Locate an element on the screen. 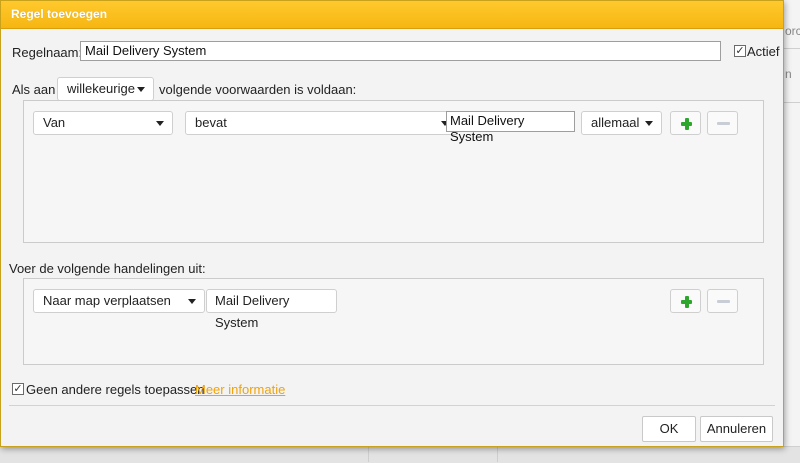  remove-condition-button is located at coordinates (722, 123).